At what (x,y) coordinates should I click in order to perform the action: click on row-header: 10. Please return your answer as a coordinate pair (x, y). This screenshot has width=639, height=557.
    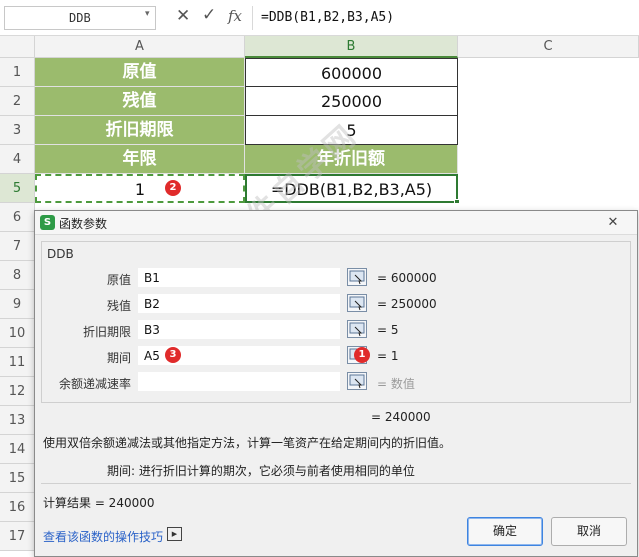
    Looking at the image, I should click on (17, 333).